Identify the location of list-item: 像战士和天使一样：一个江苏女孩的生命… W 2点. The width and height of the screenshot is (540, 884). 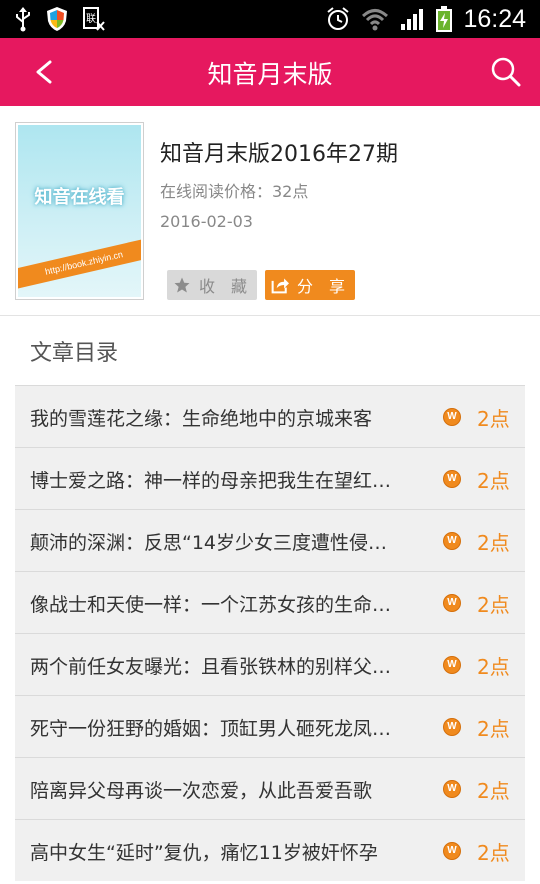
(270, 602).